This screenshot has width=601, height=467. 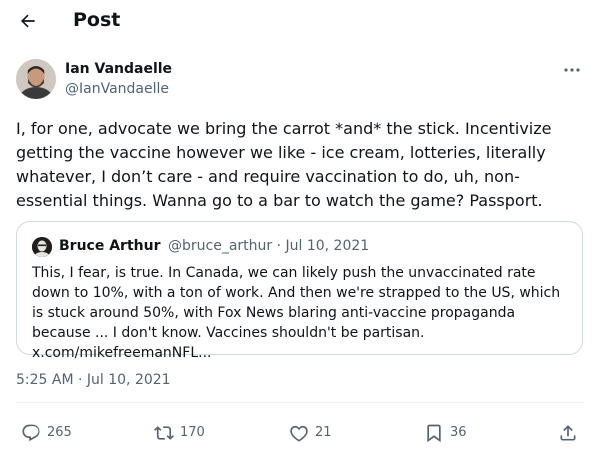 I want to click on share-icon, so click(x=568, y=433).